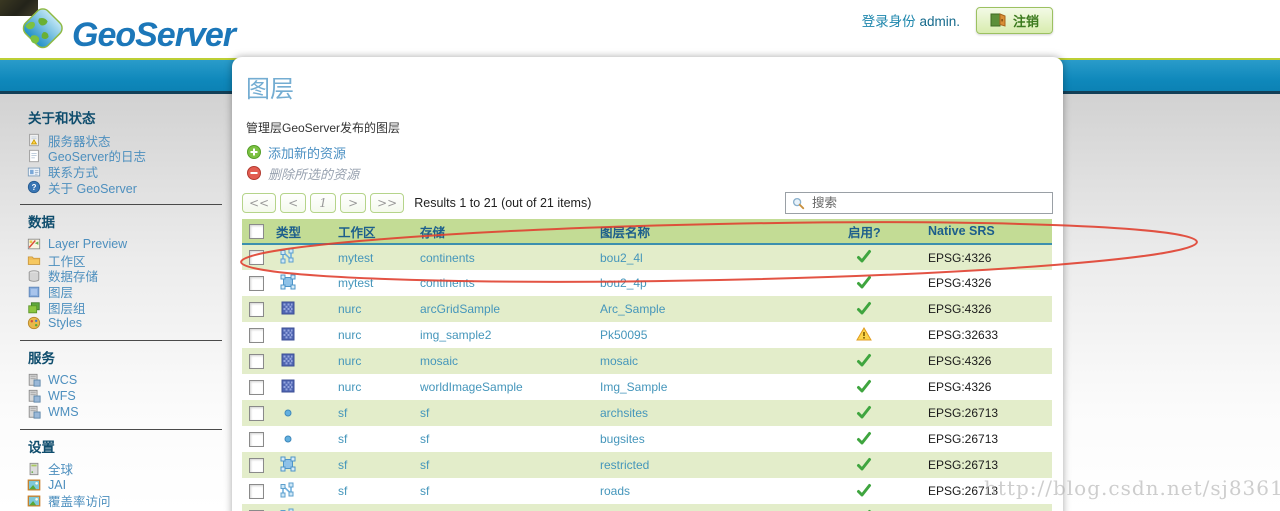  Describe the element at coordinates (323, 203) in the screenshot. I see `page-button-1: 1` at that location.